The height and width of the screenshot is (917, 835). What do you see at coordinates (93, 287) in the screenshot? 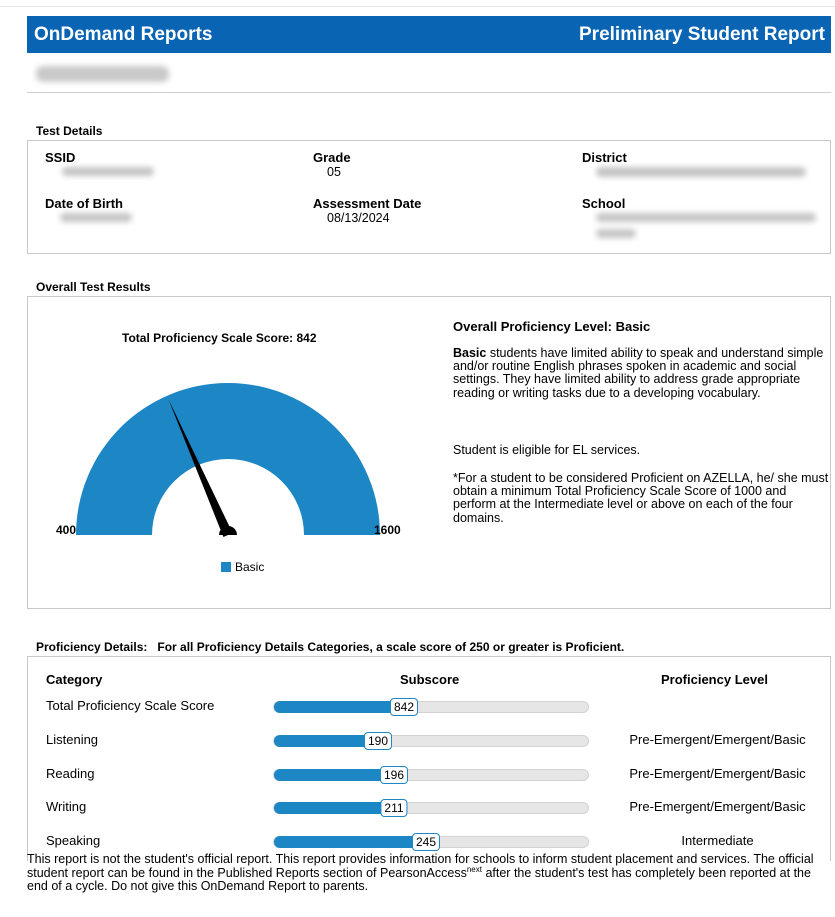
I see `overall-results-title: Overall Test Results` at bounding box center [93, 287].